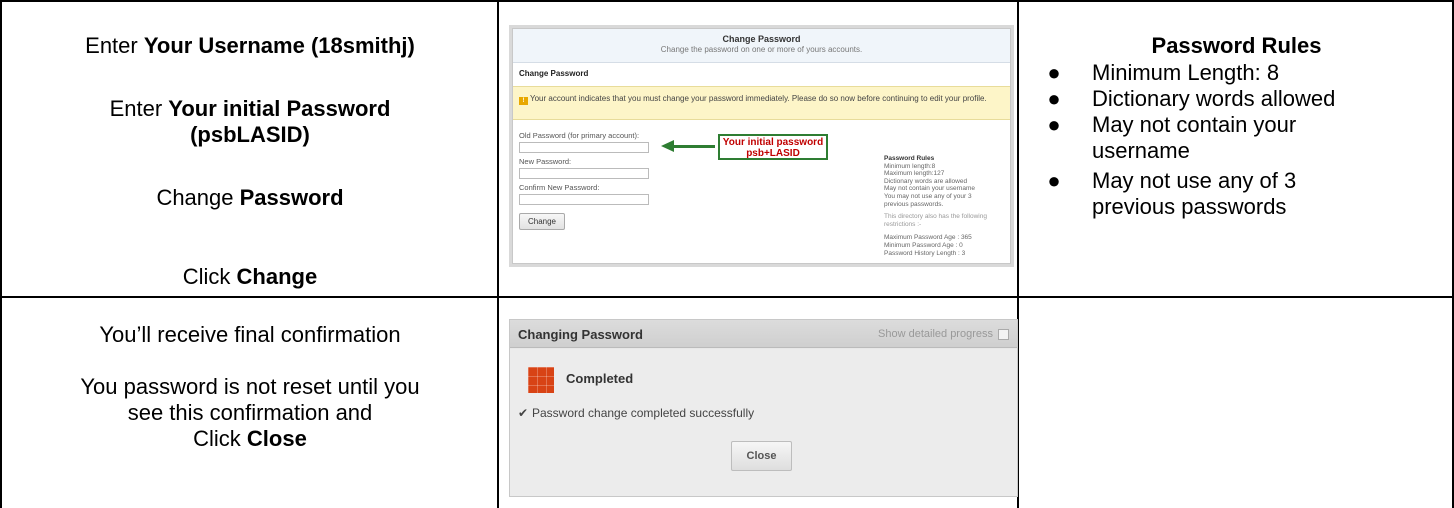 This screenshot has width=1454, height=508. Describe the element at coordinates (727, 297) in the screenshot. I see `table-row-divider` at that location.